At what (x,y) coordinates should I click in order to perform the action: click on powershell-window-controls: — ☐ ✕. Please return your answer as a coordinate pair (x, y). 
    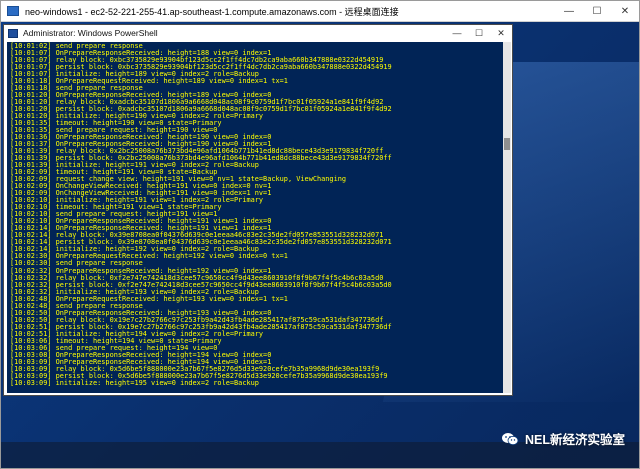
    Looking at the image, I should click on (479, 33).